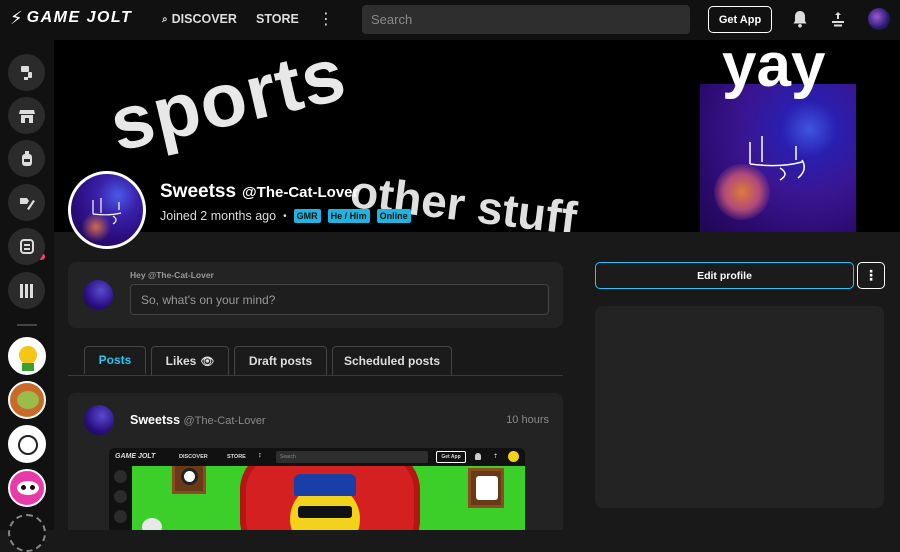 The image size is (900, 552). I want to click on embedded-more-icon: ⋮, so click(260, 456).